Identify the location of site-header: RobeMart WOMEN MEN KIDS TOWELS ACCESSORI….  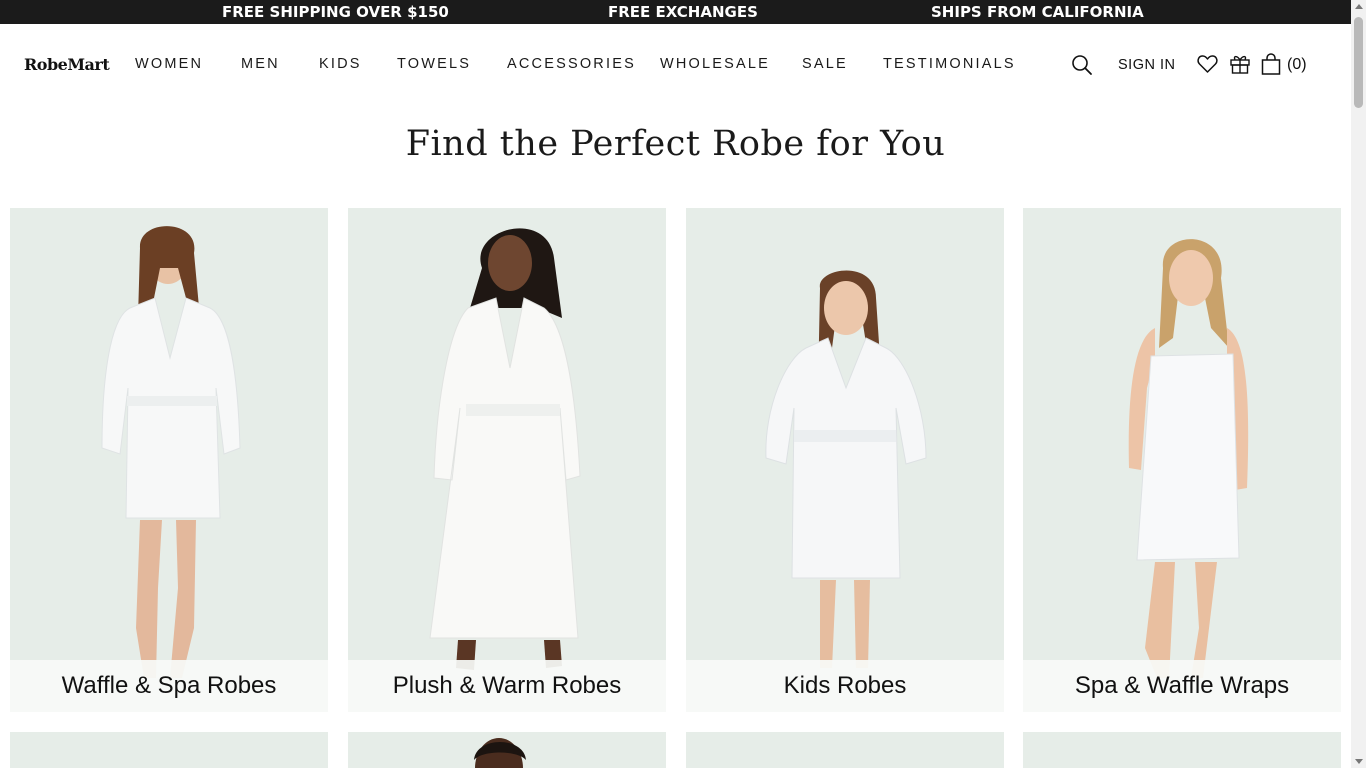
(675, 64).